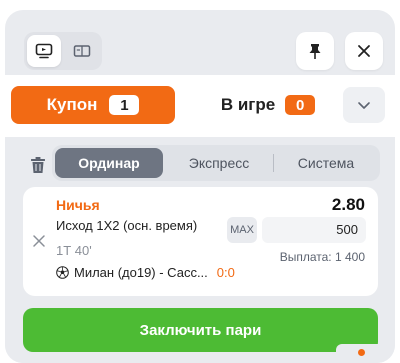 The height and width of the screenshot is (363, 400). I want to click on bet-type-selector: Ординар Экспресс Система, so click(216, 163).